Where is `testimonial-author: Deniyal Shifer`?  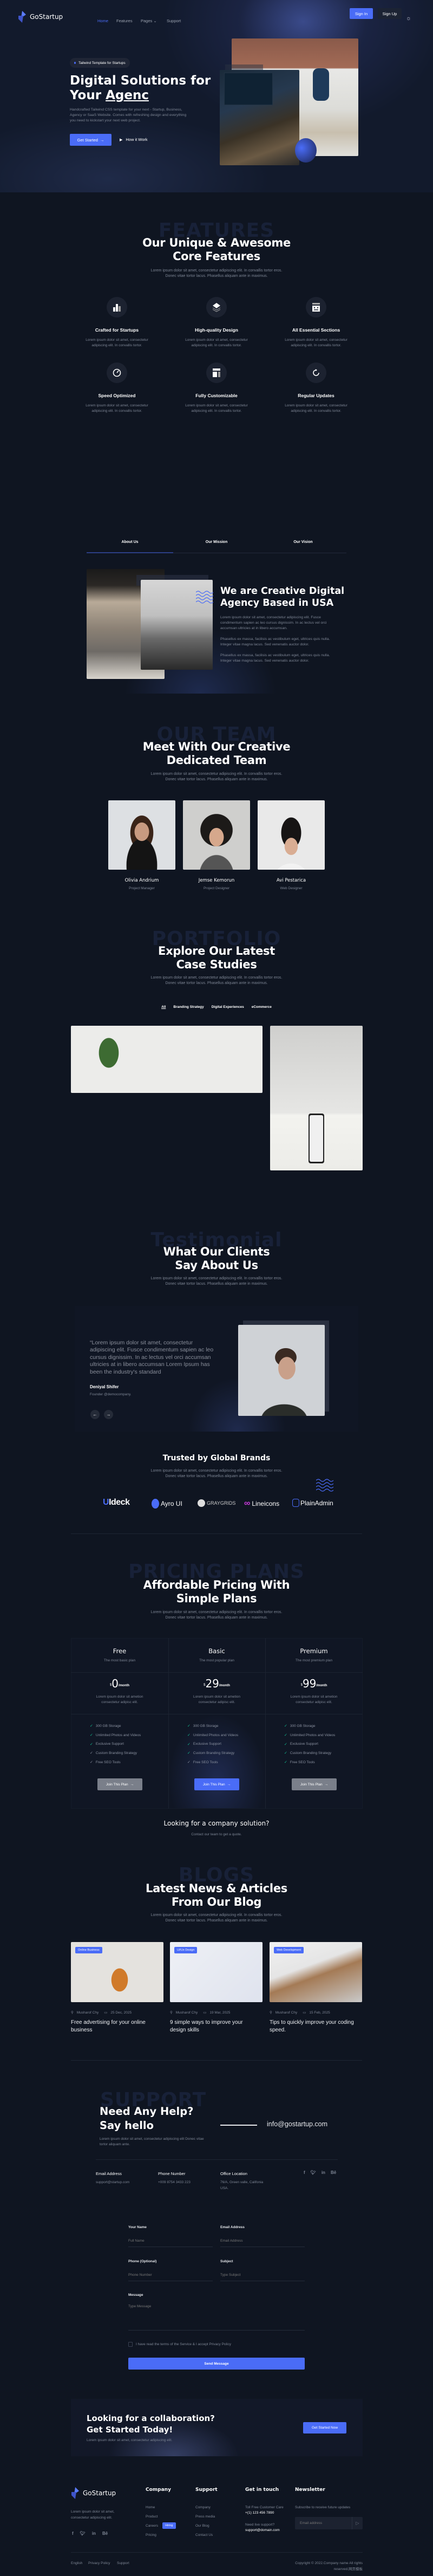 testimonial-author: Deniyal Shifer is located at coordinates (104, 1386).